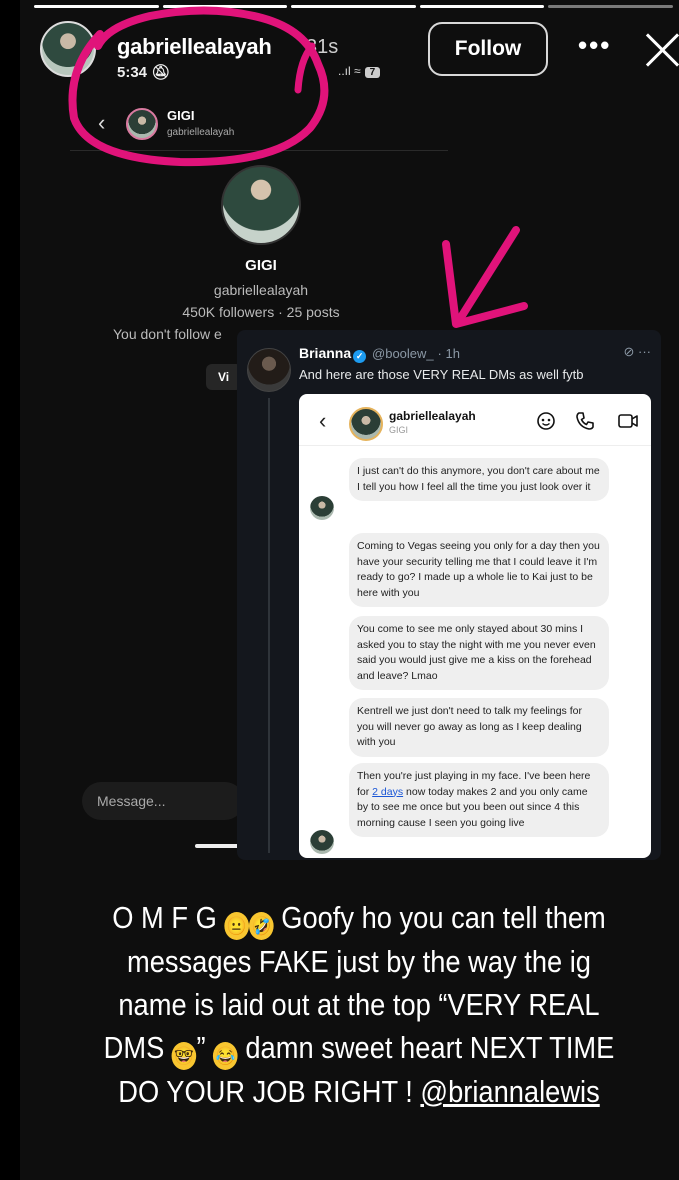 This screenshot has height=1180, width=679. Describe the element at coordinates (403, 353) in the screenshot. I see `tweet-author-handle: @boolew_` at that location.